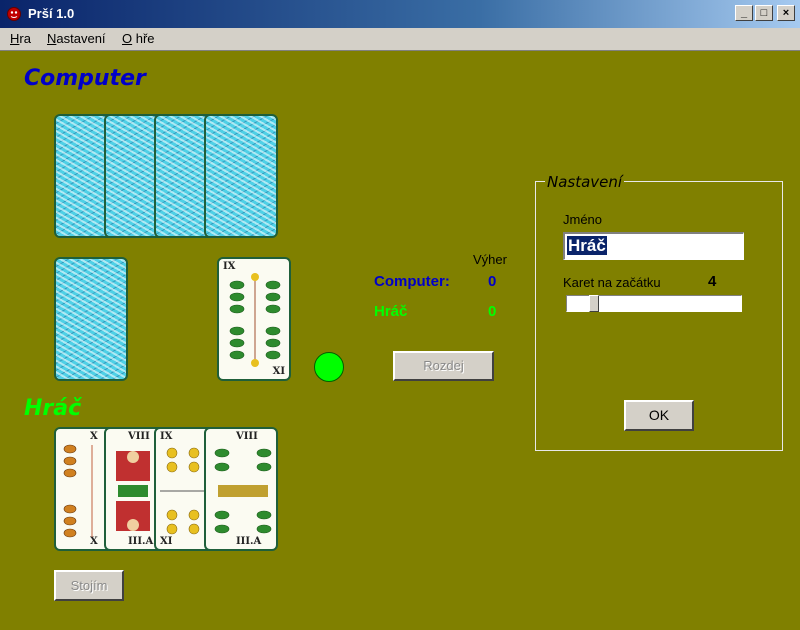 The image size is (800, 630). Describe the element at coordinates (594, 303) in the screenshot. I see `slider-thumb` at that location.